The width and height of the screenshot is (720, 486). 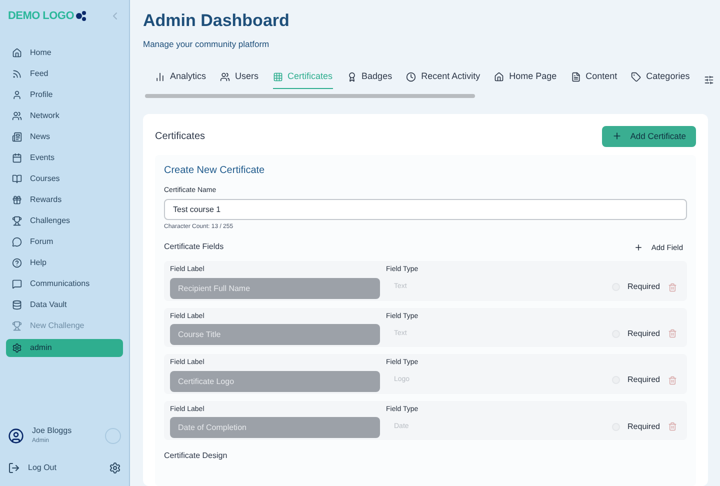 I want to click on tab: Content, so click(x=594, y=79).